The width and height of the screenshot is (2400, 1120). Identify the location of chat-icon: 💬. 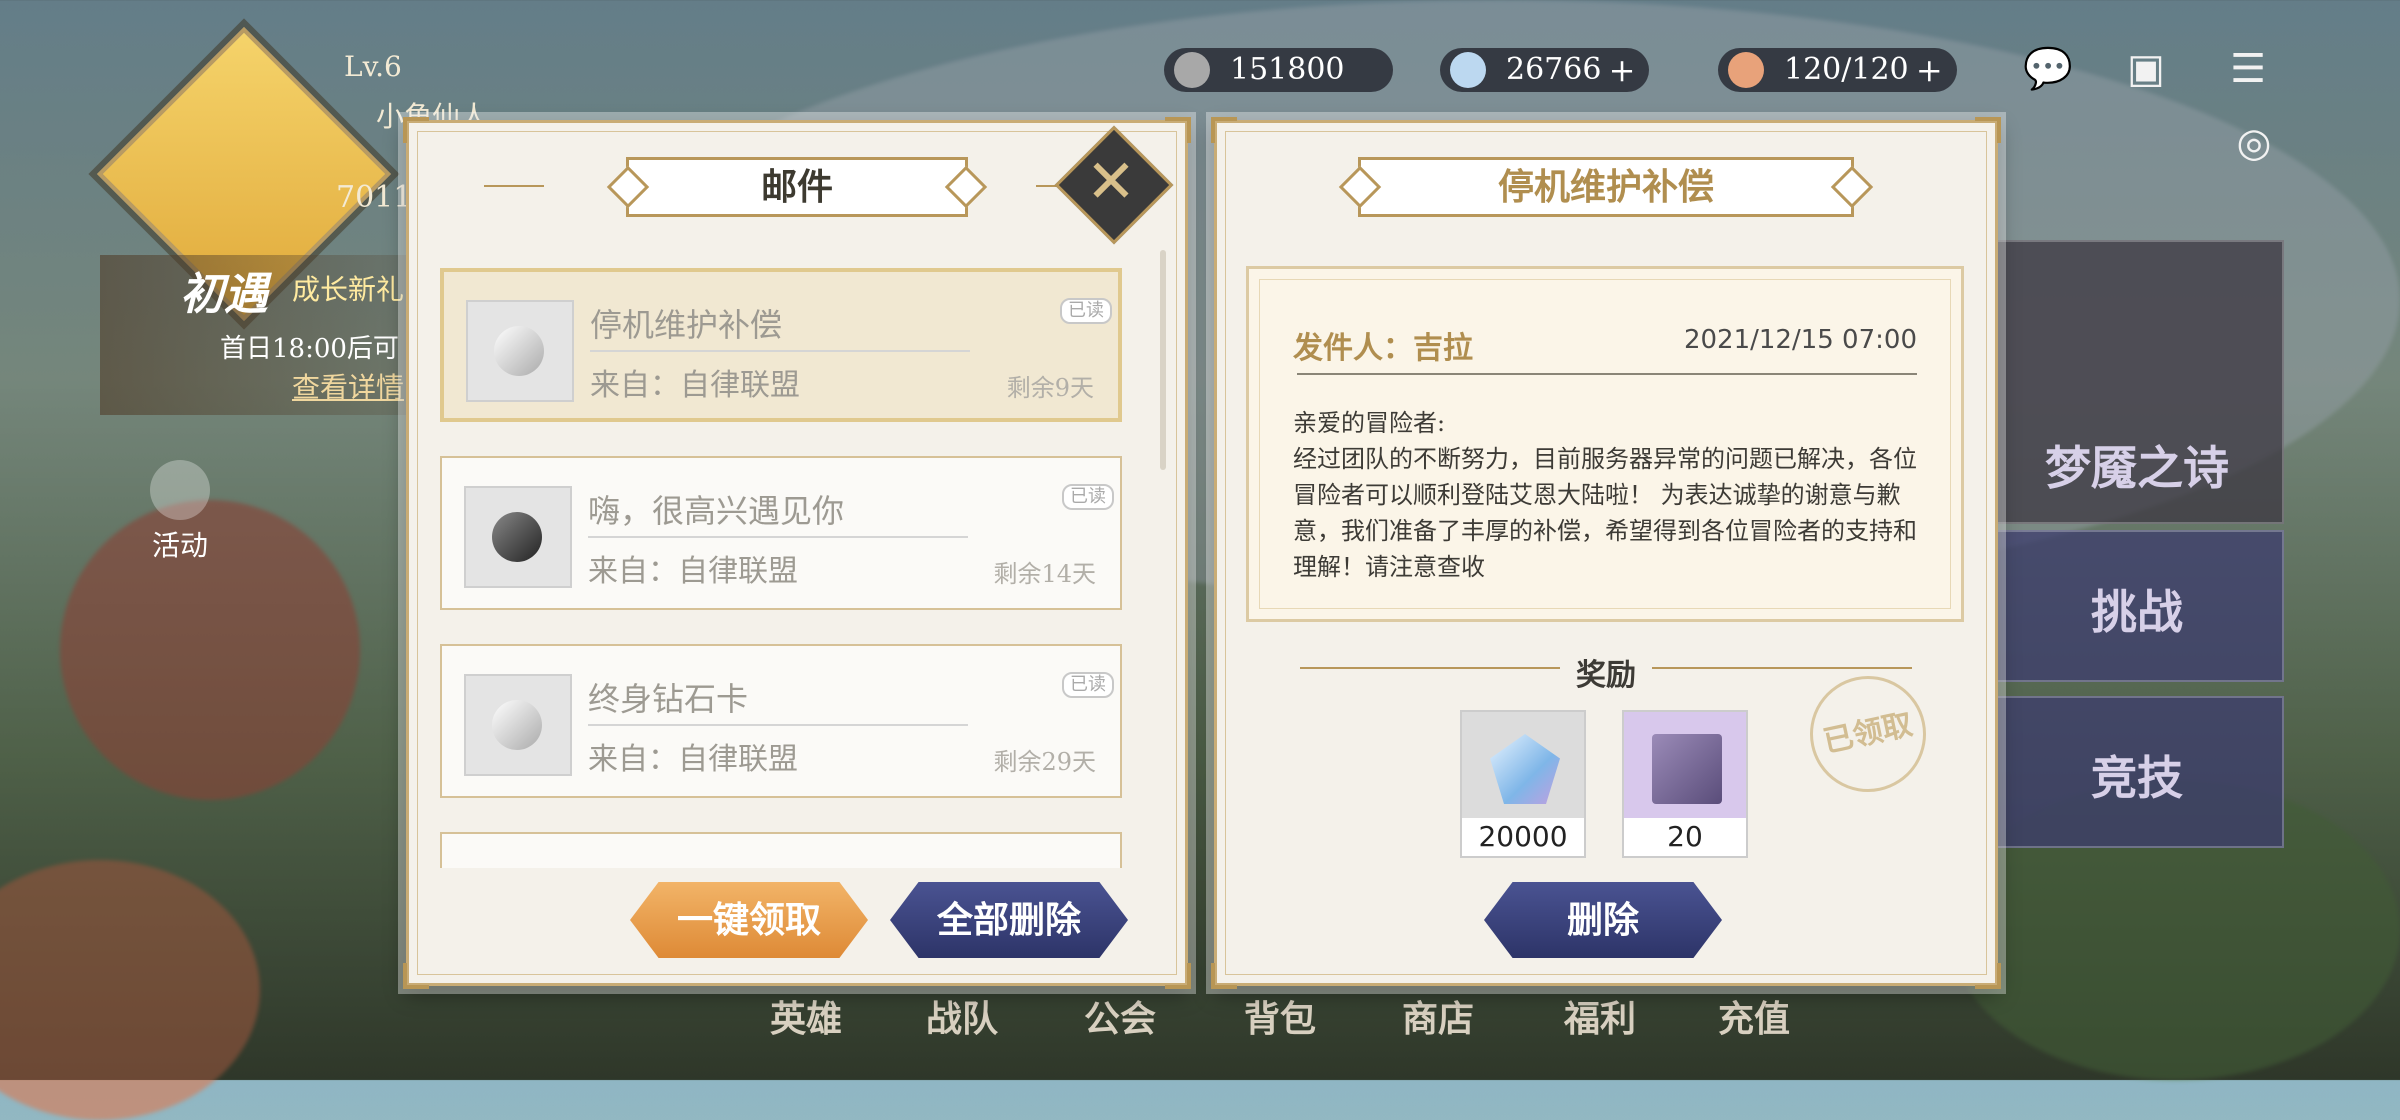
(2048, 69).